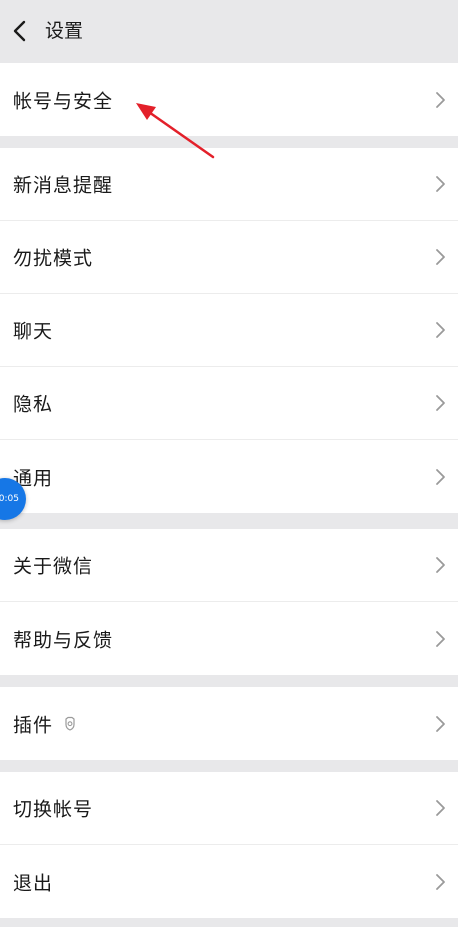 This screenshot has height=927, width=458. What do you see at coordinates (33, 331) in the screenshot?
I see `setting-item-label: 聊天` at bounding box center [33, 331].